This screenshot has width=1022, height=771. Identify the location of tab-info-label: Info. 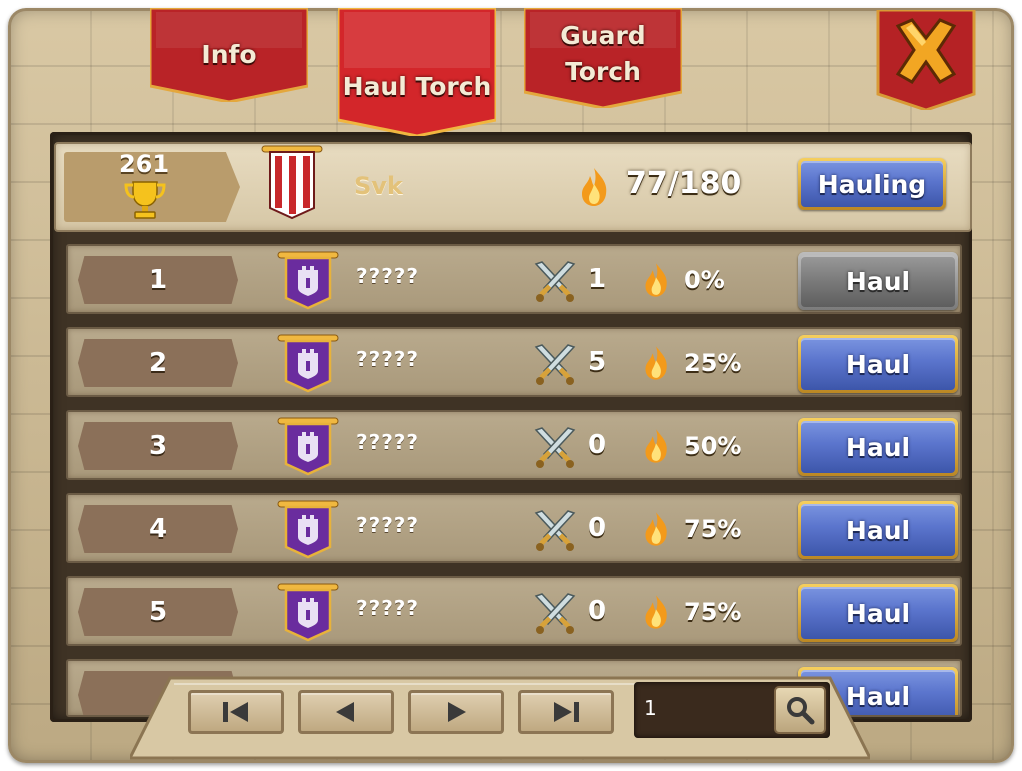
(229, 54).